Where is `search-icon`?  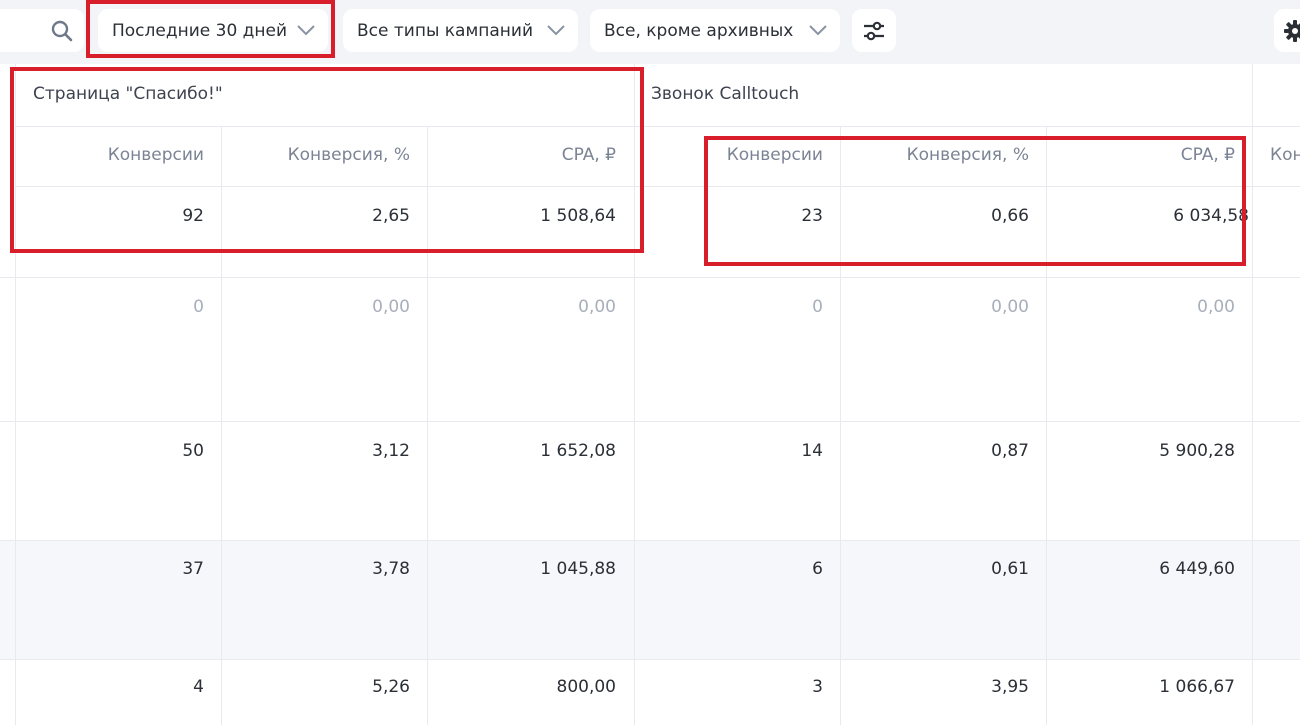
search-icon is located at coordinates (62, 31).